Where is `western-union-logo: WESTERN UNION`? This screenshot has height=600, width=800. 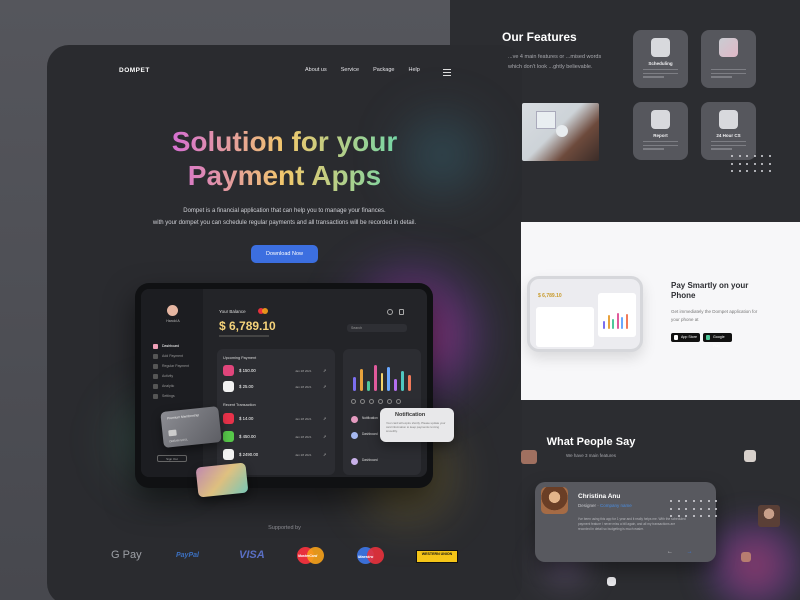
western-union-logo: WESTERN UNION is located at coordinates (437, 556).